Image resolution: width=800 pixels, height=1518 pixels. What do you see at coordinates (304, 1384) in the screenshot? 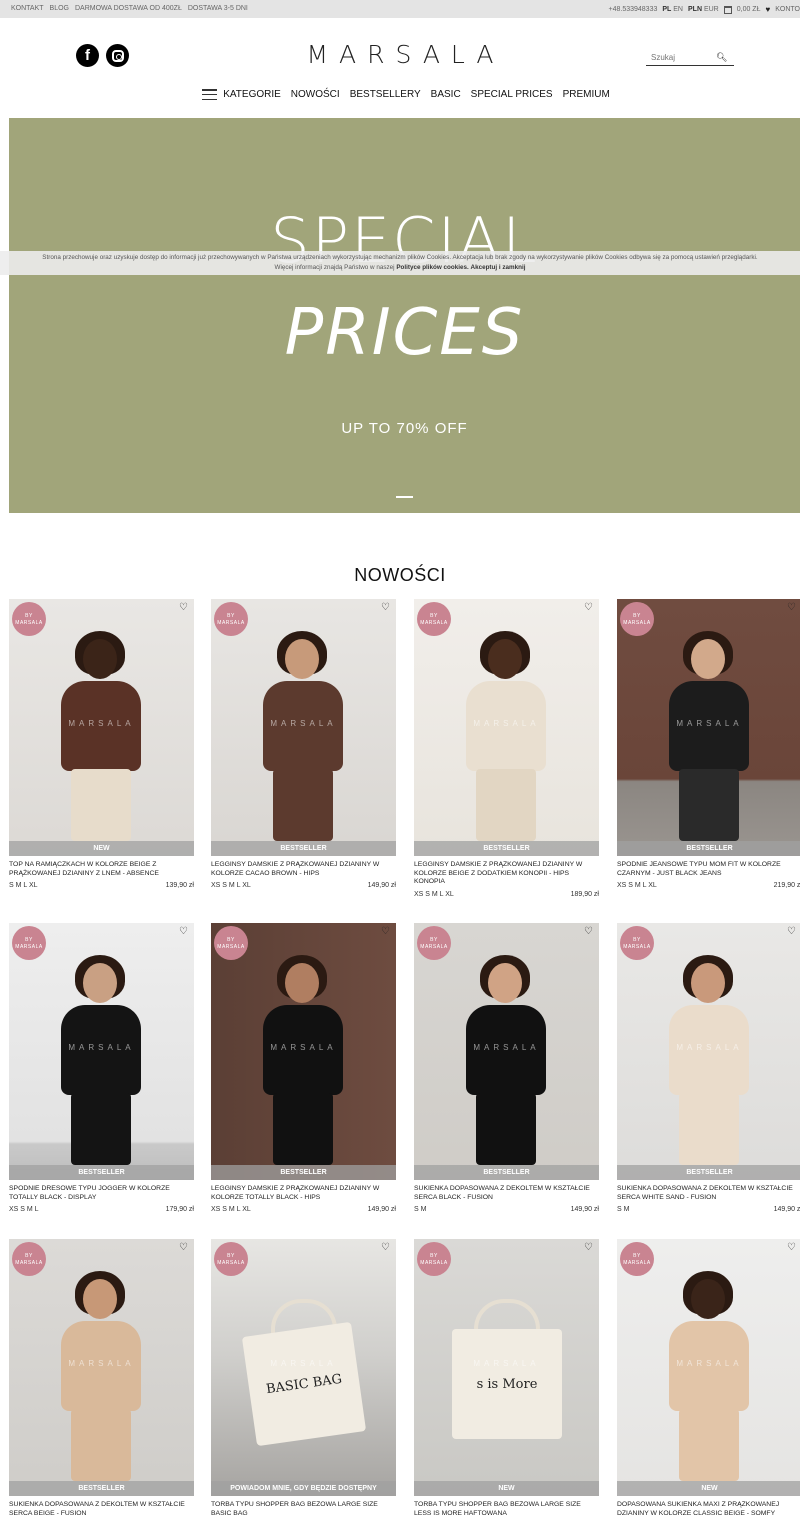
I see `tote-bag: BASIC BAG` at bounding box center [304, 1384].